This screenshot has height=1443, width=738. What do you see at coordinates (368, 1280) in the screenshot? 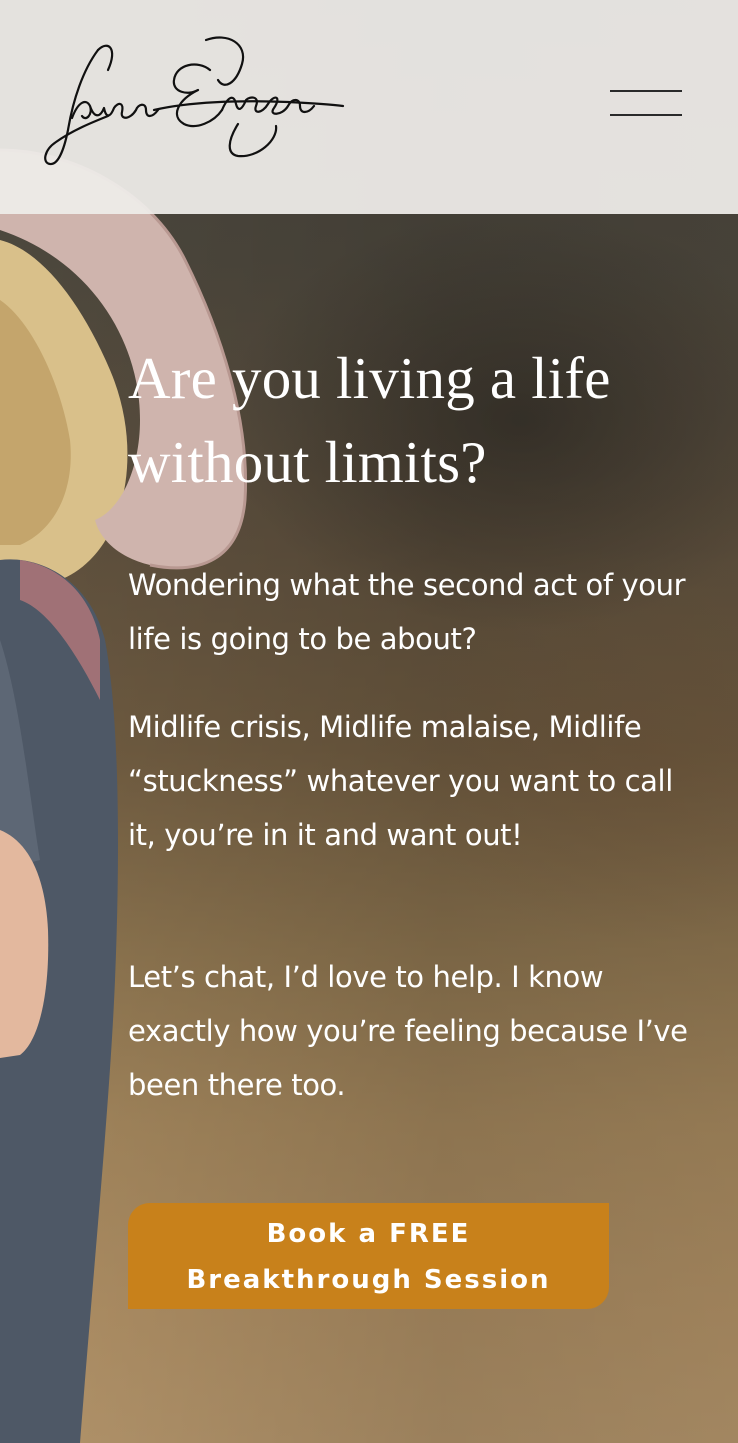
I see `cta-line-2: Breakthrough Session` at bounding box center [368, 1280].